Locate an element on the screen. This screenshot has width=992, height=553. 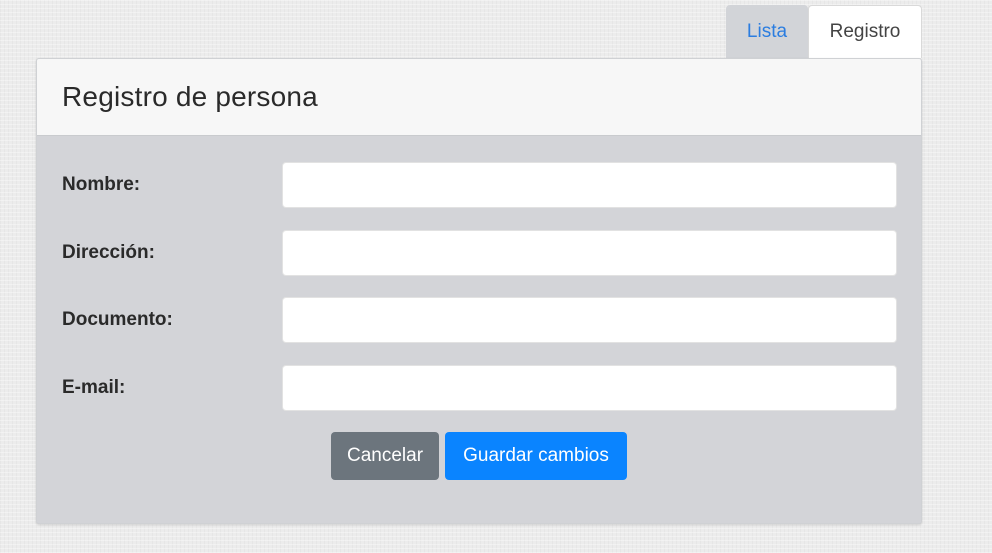
documento-label: Documento: is located at coordinates (117, 319).